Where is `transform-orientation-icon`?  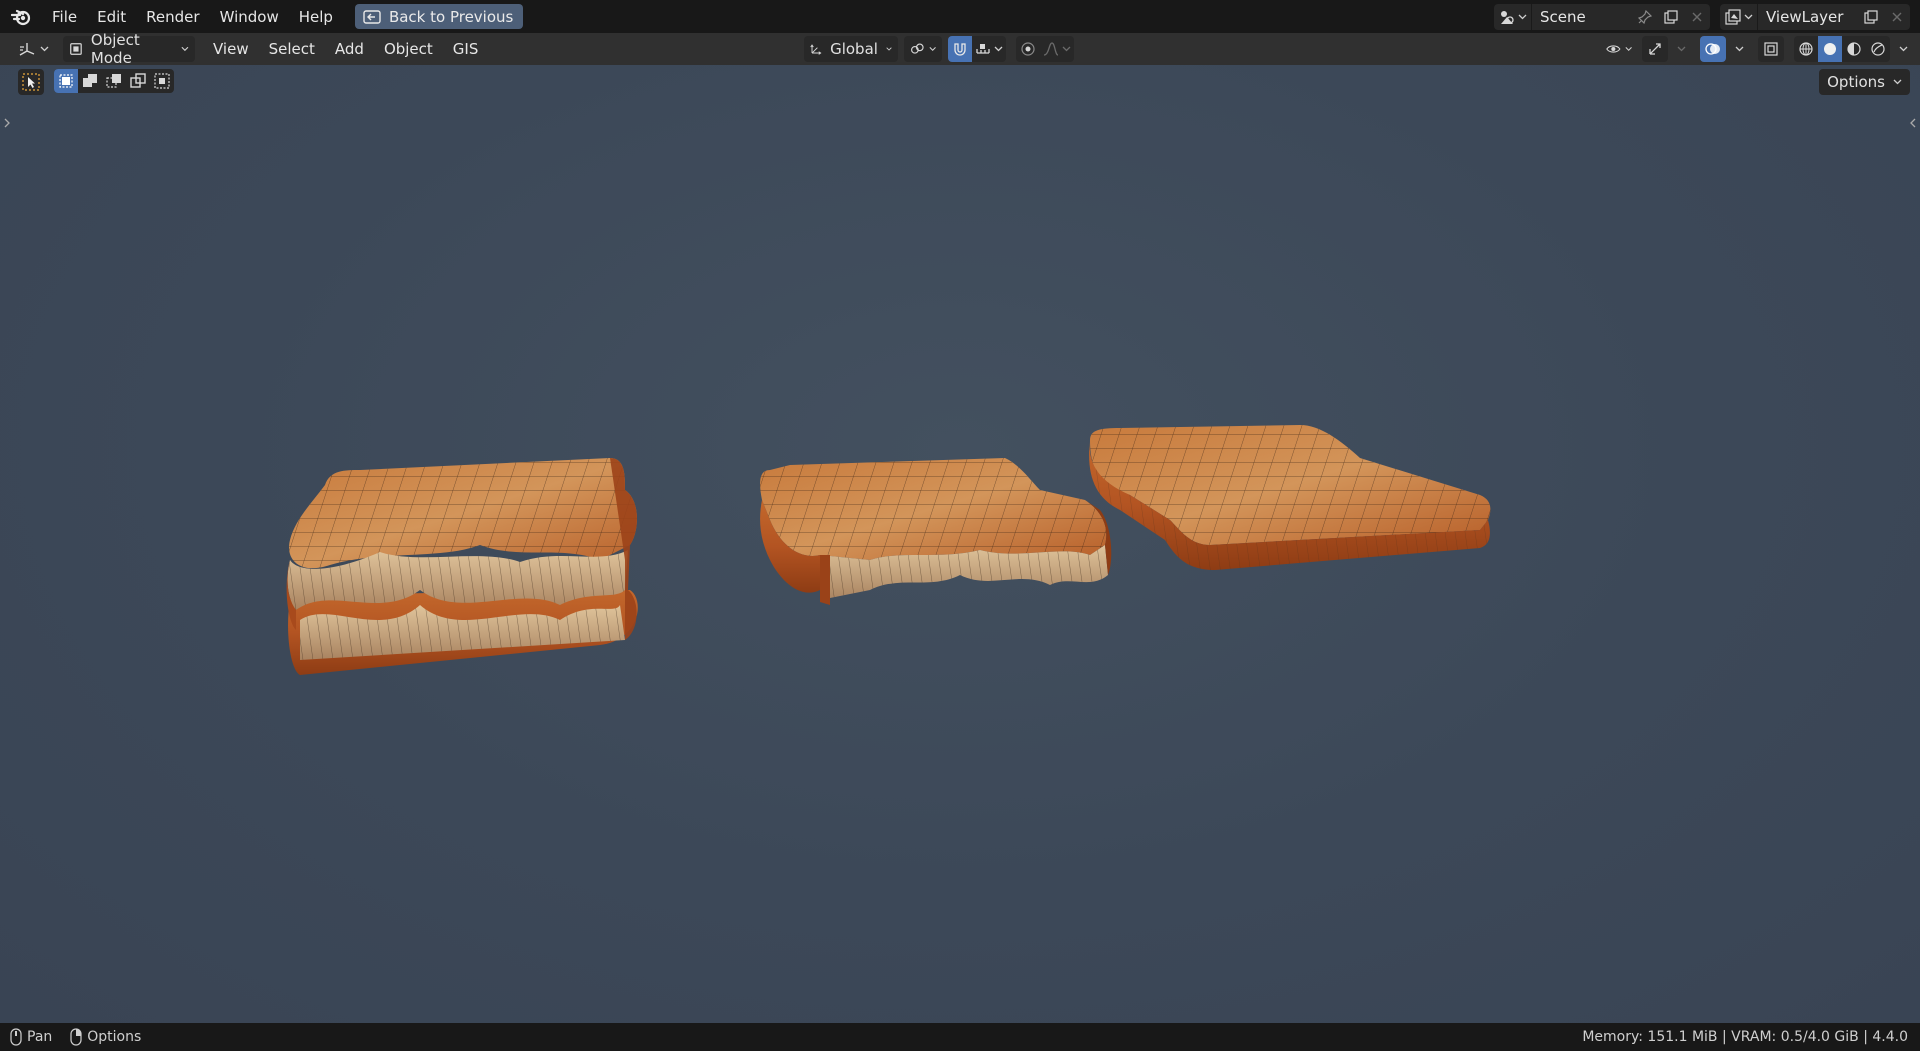 transform-orientation-icon is located at coordinates (816, 49).